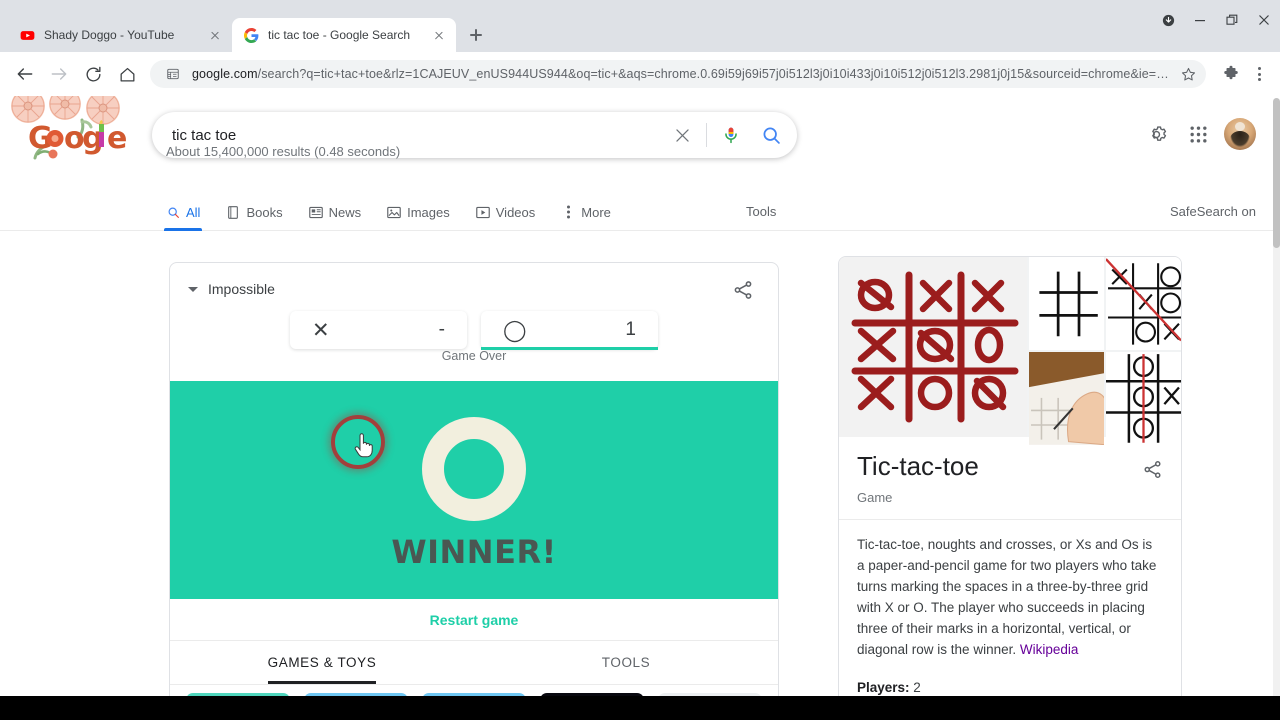 This screenshot has height=720, width=1280. I want to click on kp-side-images: More images, so click(1105, 351).